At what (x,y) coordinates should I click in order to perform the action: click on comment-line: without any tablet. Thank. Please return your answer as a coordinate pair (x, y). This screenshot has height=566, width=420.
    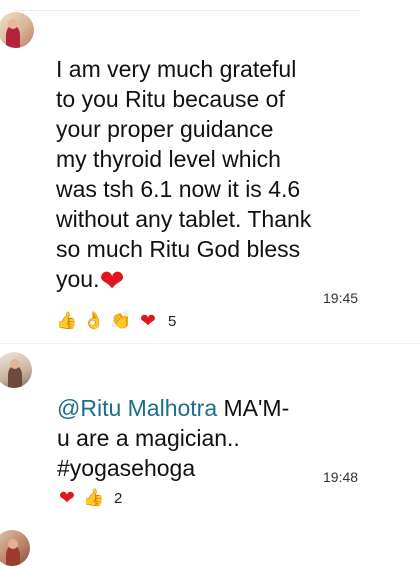
    Looking at the image, I should click on (184, 219).